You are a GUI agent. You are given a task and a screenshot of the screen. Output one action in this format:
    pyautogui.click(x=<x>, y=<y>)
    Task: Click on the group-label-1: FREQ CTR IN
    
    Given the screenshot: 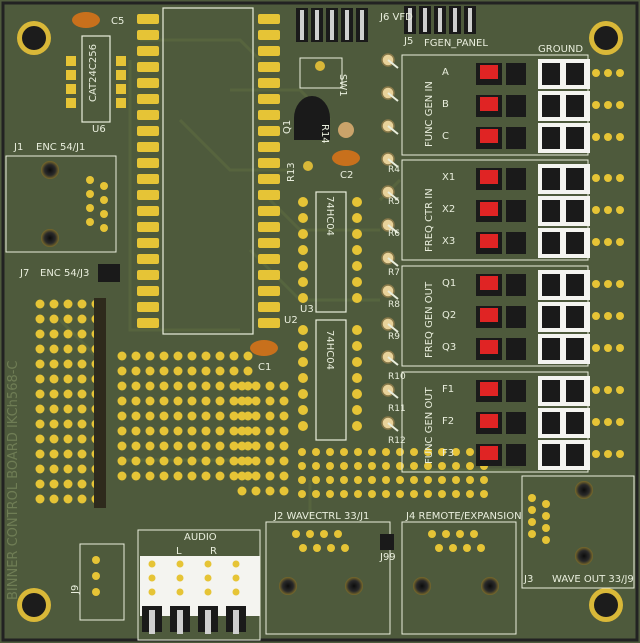 What is the action you would take?
    pyautogui.click(x=429, y=220)
    